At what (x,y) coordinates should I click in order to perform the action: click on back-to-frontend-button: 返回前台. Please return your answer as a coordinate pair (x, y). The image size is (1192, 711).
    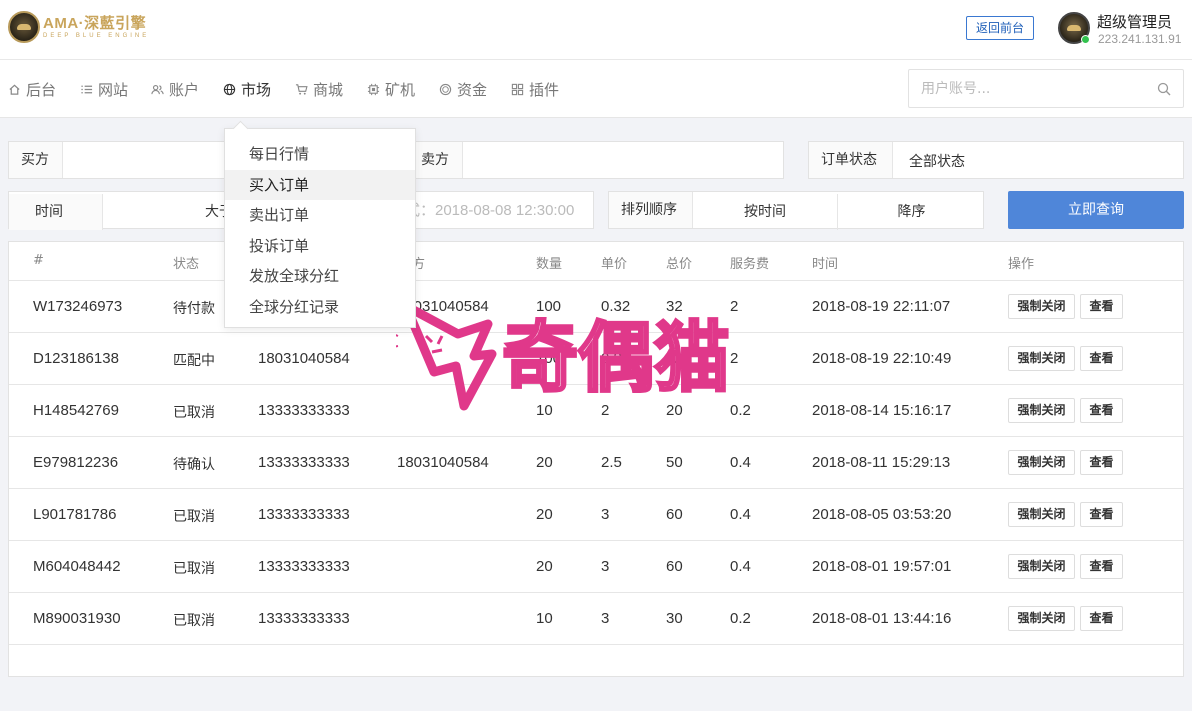
    Looking at the image, I should click on (1000, 28).